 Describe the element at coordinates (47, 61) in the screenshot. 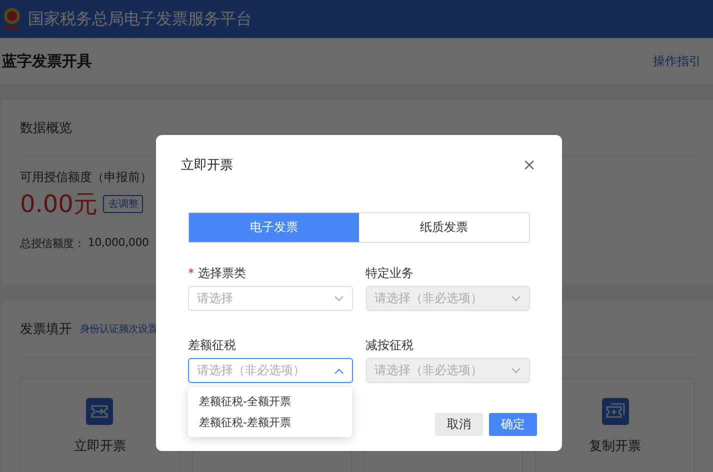

I see `page-title: 蓝字发票开具` at that location.